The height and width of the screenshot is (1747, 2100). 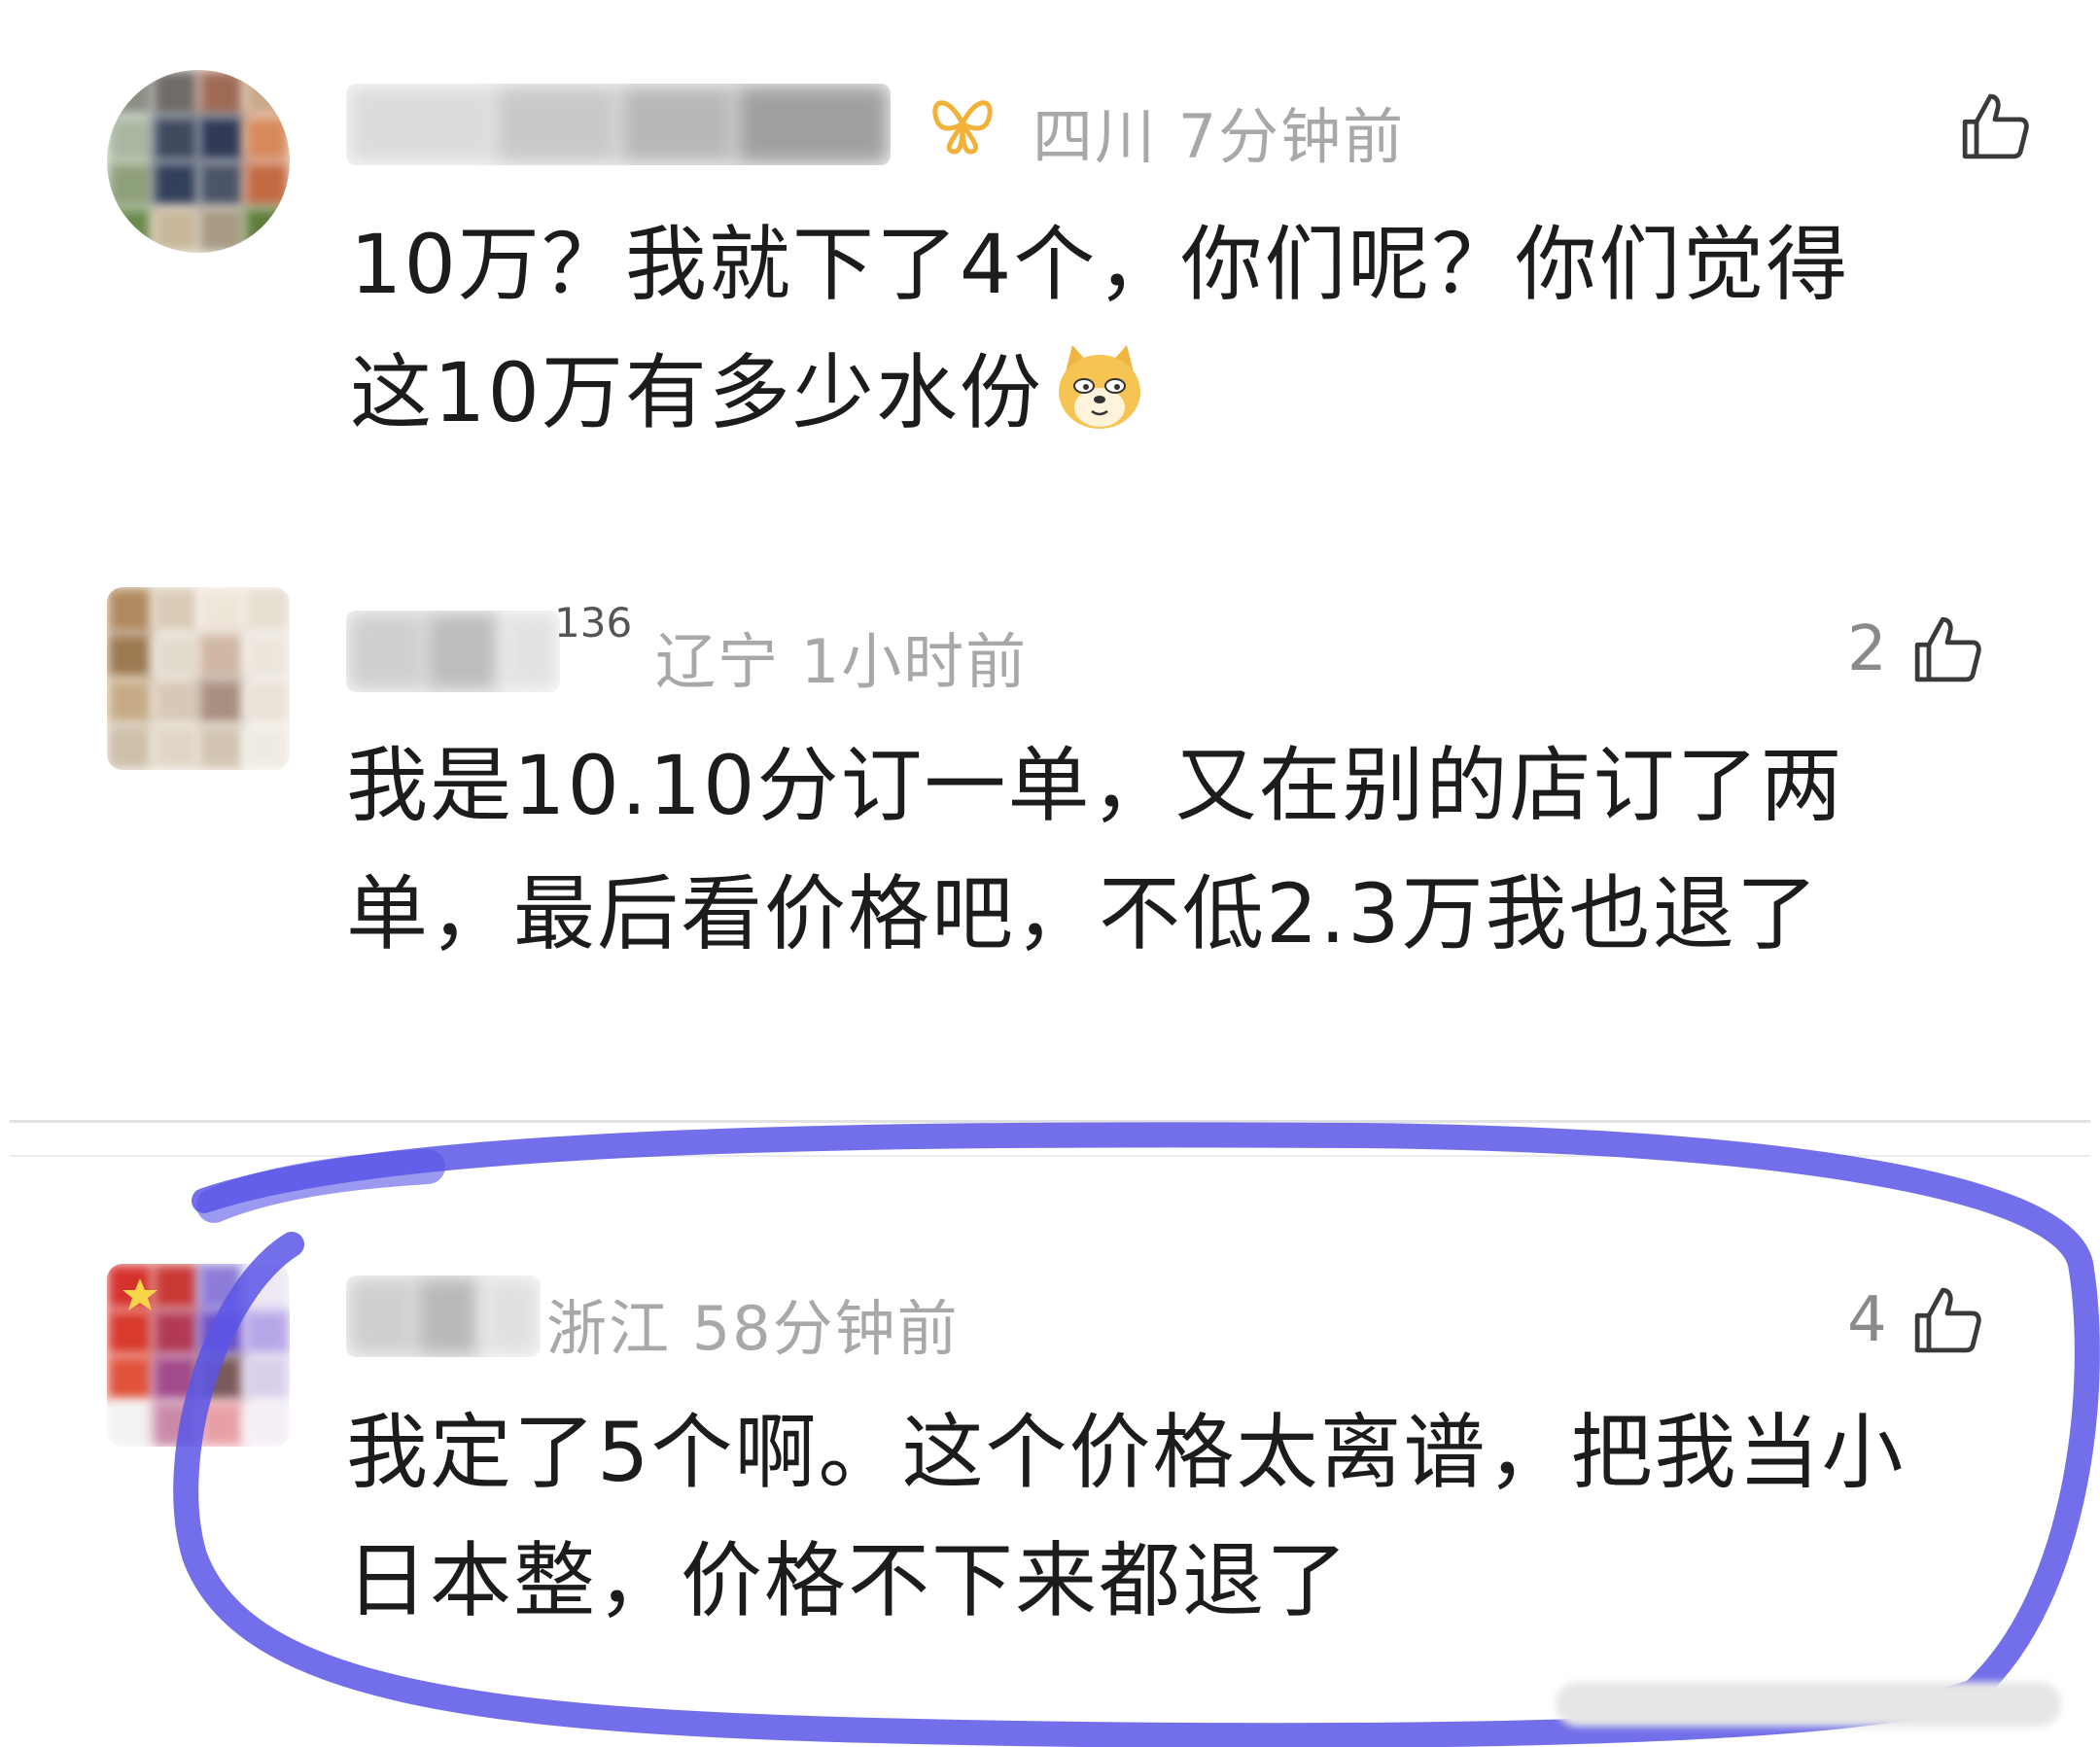 I want to click on like-button: 2, so click(x=1915, y=649).